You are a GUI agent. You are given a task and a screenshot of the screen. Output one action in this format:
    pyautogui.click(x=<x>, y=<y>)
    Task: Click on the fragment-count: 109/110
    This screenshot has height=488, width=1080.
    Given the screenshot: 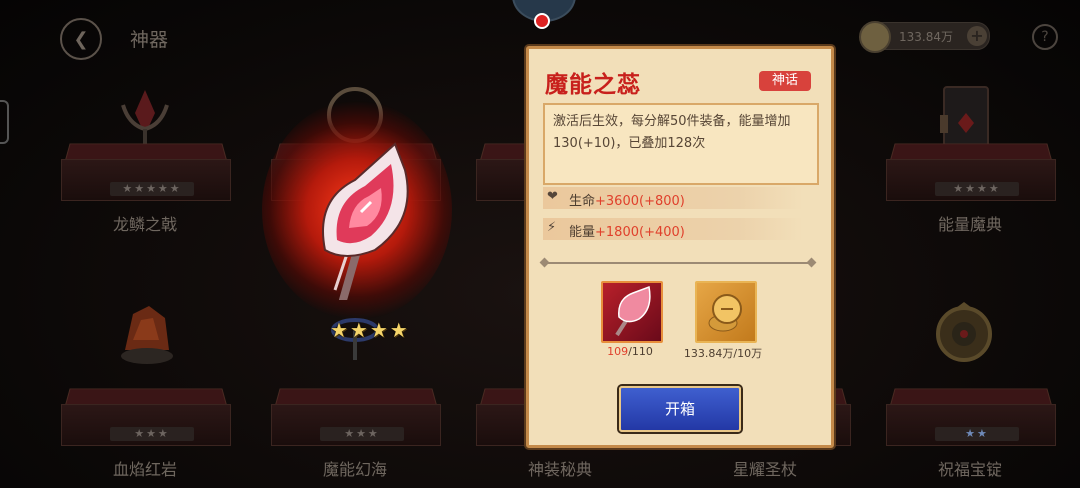 What is the action you would take?
    pyautogui.click(x=630, y=351)
    